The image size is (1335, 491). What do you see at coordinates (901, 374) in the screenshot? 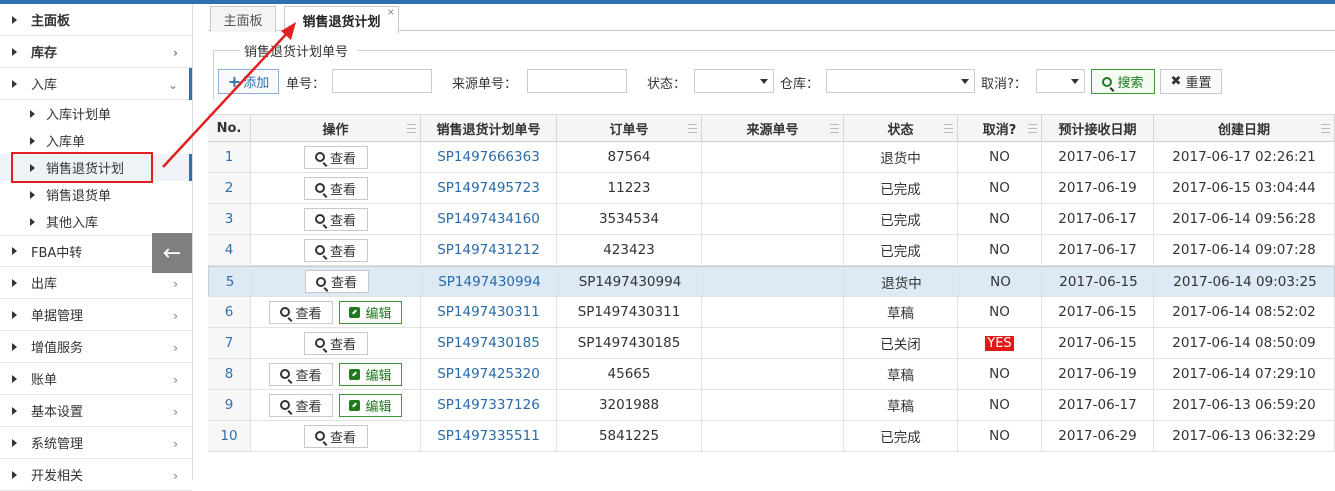
I see `status-cell: 草稿` at bounding box center [901, 374].